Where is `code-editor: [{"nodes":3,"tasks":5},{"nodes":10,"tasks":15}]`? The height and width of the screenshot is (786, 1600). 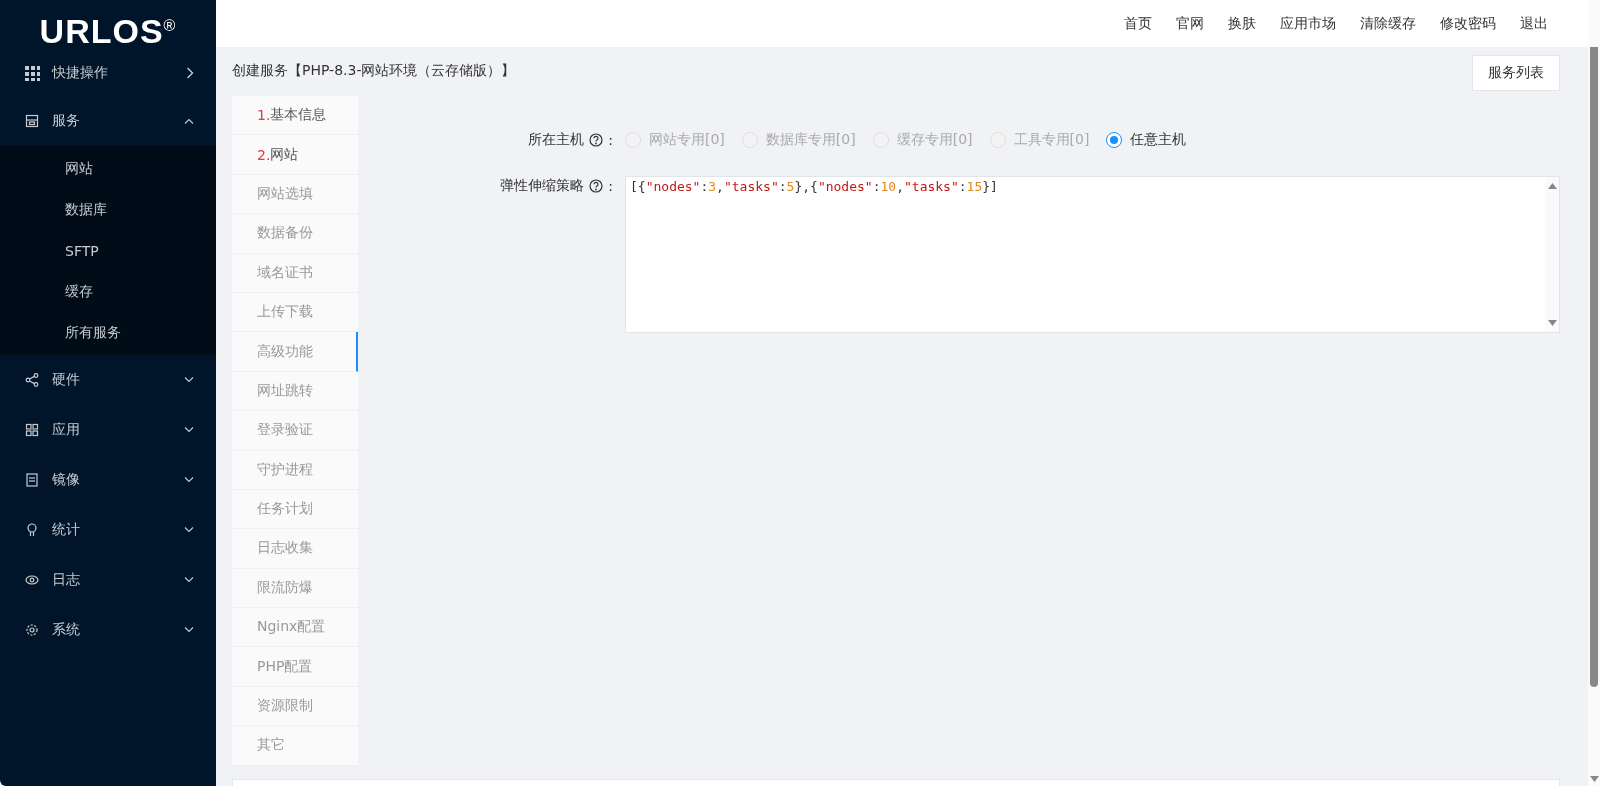 code-editor: [{"nodes":3,"tasks":5},{"nodes":10,"tasks":15}] is located at coordinates (1092, 254).